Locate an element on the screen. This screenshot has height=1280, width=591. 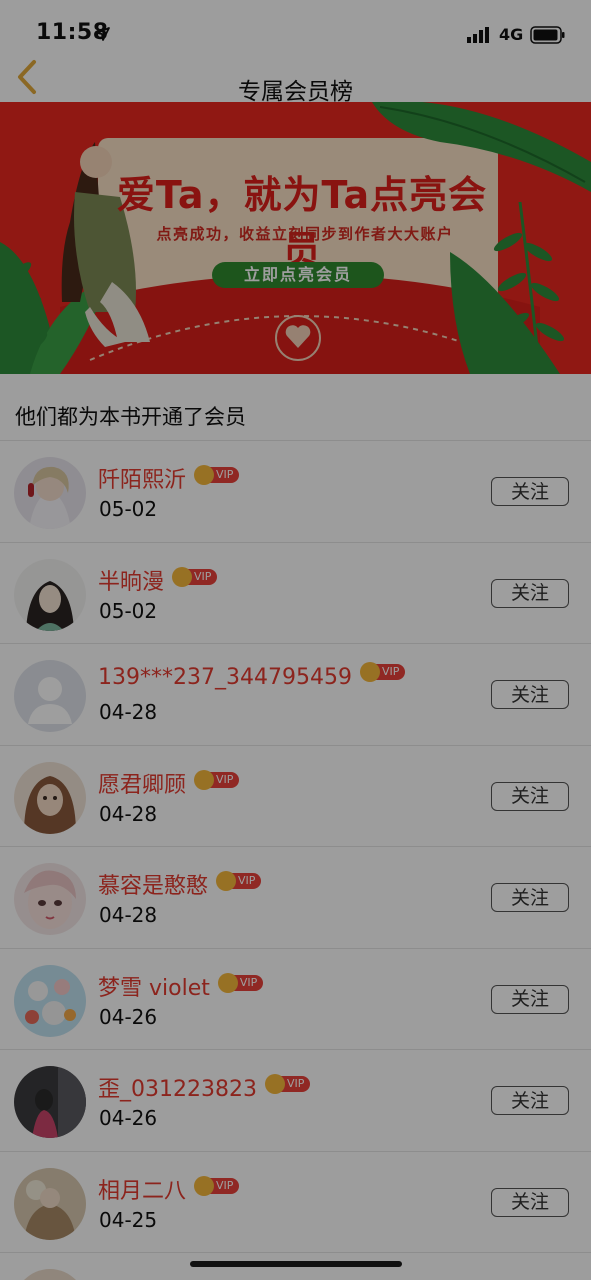
member-name: 相月二八 VIP is located at coordinates (169, 1189).